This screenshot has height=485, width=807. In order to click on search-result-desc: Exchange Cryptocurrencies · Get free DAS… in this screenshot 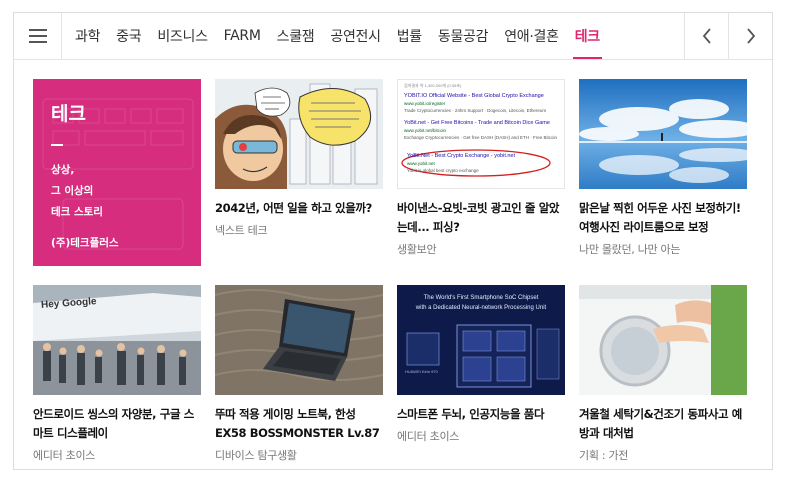, I will do `click(481, 137)`.